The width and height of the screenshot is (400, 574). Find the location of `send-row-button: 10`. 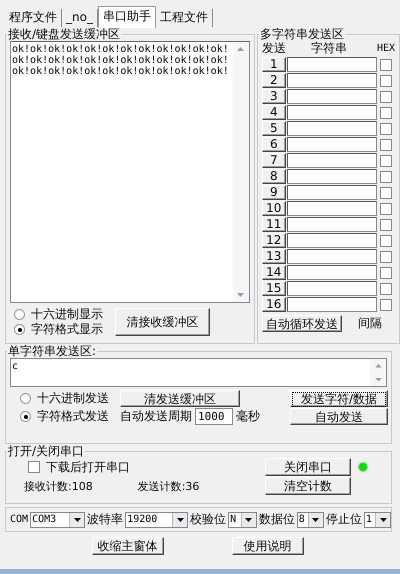

send-row-button: 10 is located at coordinates (274, 208).